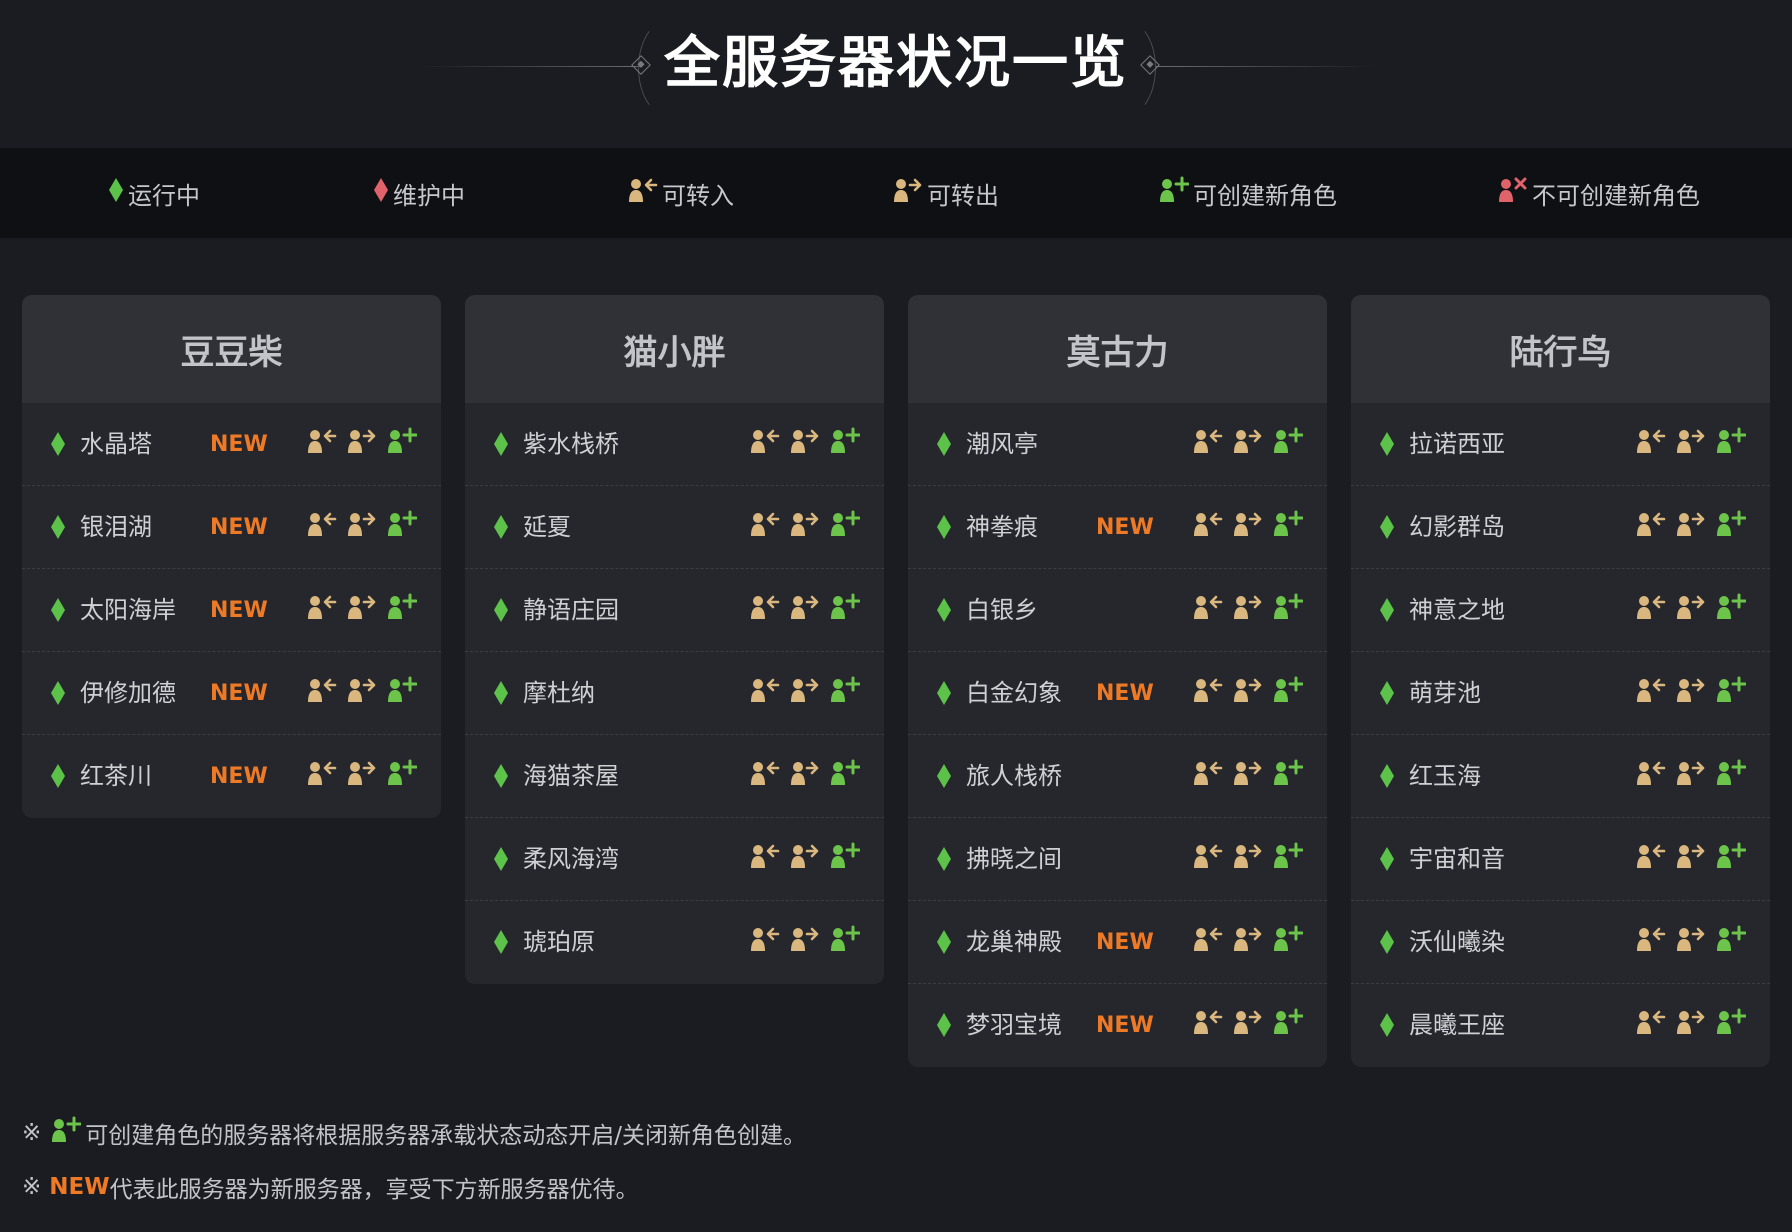 The image size is (1792, 1232). Describe the element at coordinates (1117, 527) in the screenshot. I see `server-row: 神拳痕 NEW` at that location.